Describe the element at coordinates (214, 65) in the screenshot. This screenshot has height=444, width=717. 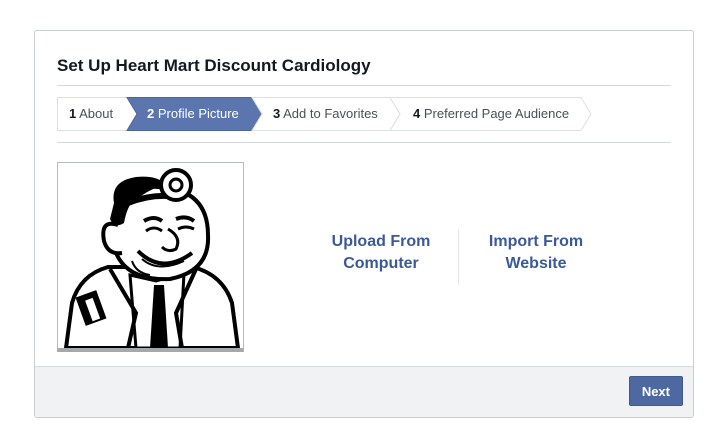
I see `dialog-title: Set Up Heart Mart Discount Cardiology` at that location.